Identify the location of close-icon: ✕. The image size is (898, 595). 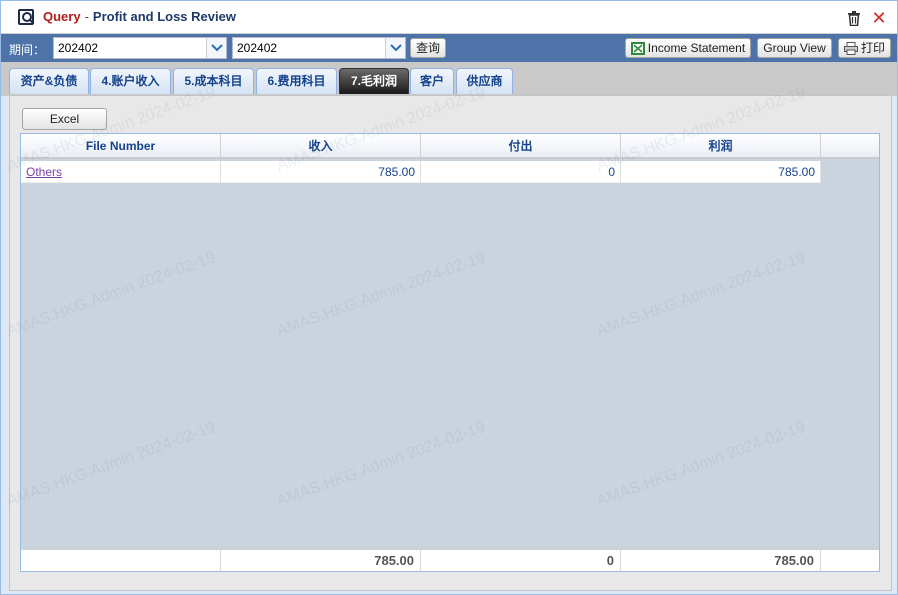
(879, 18).